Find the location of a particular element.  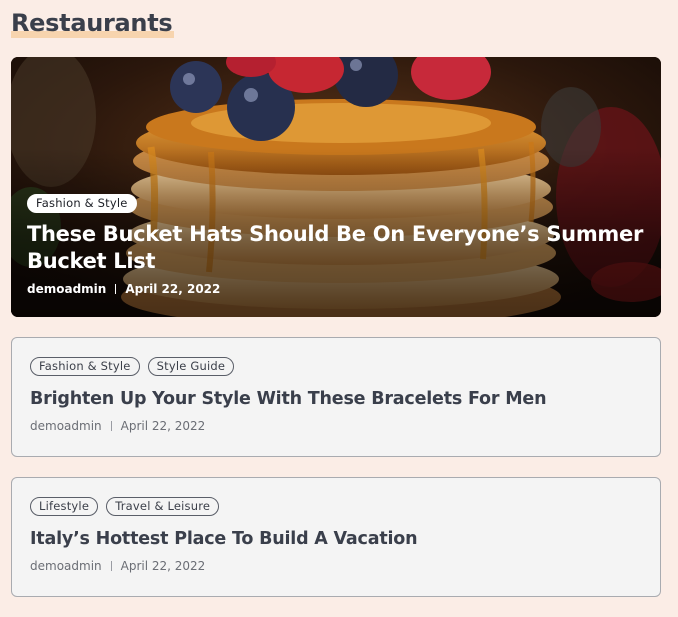

section-title: Restaurants is located at coordinates (93, 23).